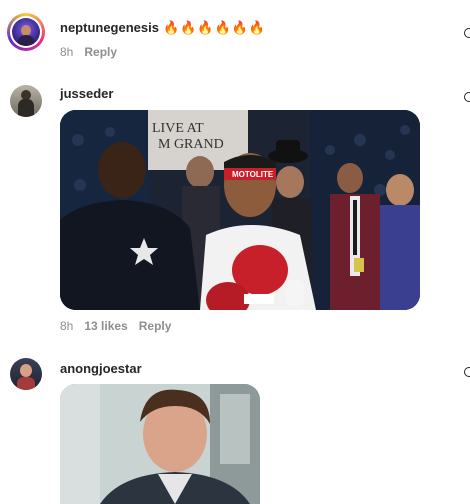 The image size is (470, 504). I want to click on gif-media, so click(160, 444).